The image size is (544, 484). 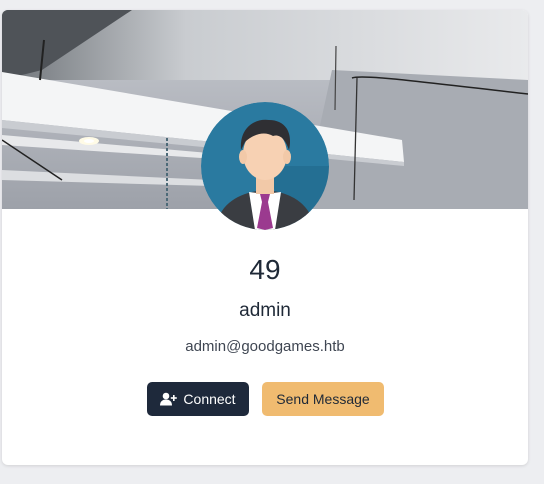 I want to click on user-email: admin@goodgames.htb, so click(x=265, y=346).